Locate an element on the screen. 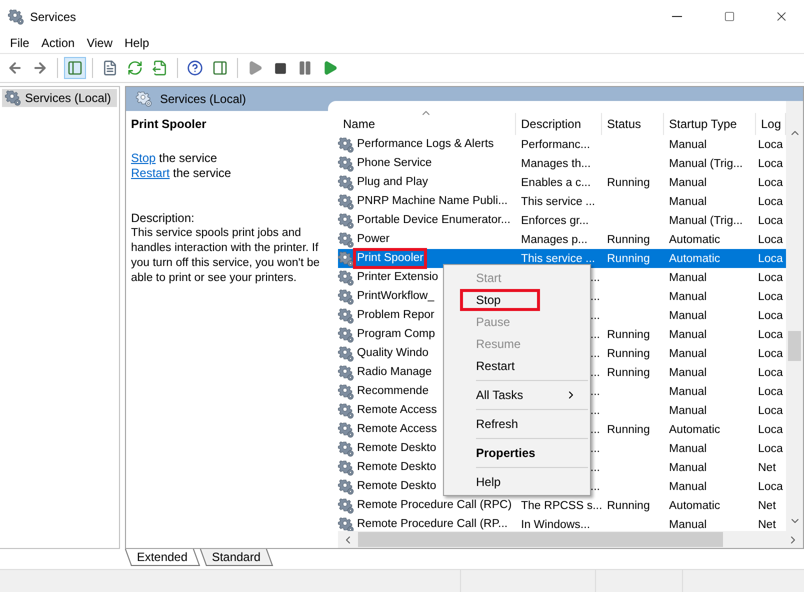 The image size is (804, 592). context-menu-item: Restart is located at coordinates (500, 366).